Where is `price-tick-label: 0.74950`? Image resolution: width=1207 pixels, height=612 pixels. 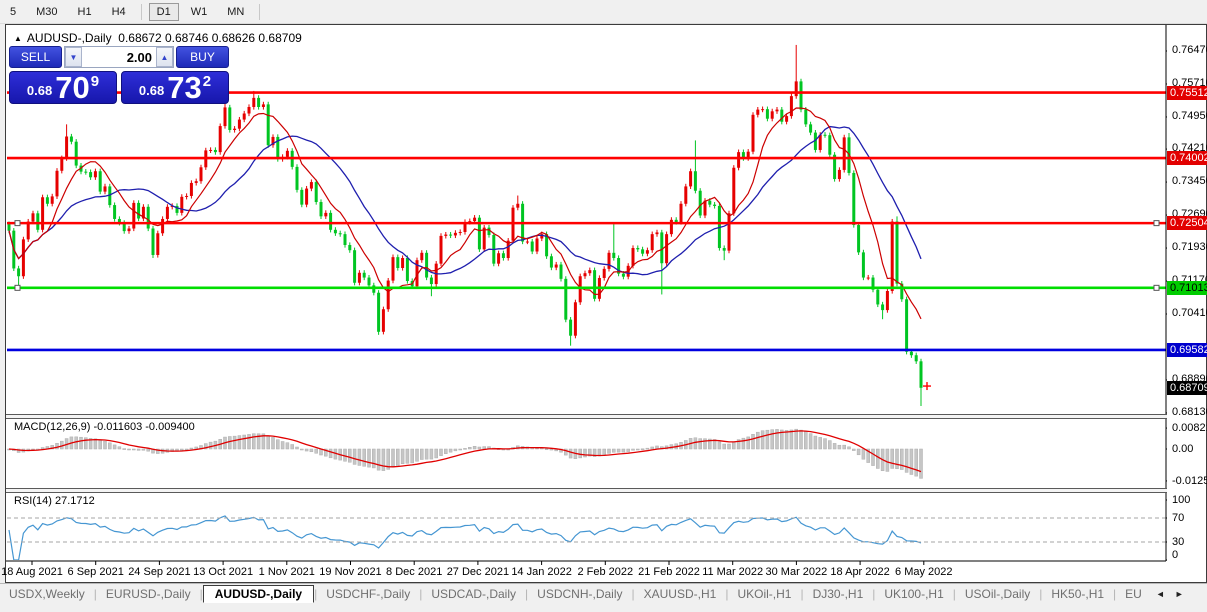 price-tick-label: 0.74950 is located at coordinates (1189, 115).